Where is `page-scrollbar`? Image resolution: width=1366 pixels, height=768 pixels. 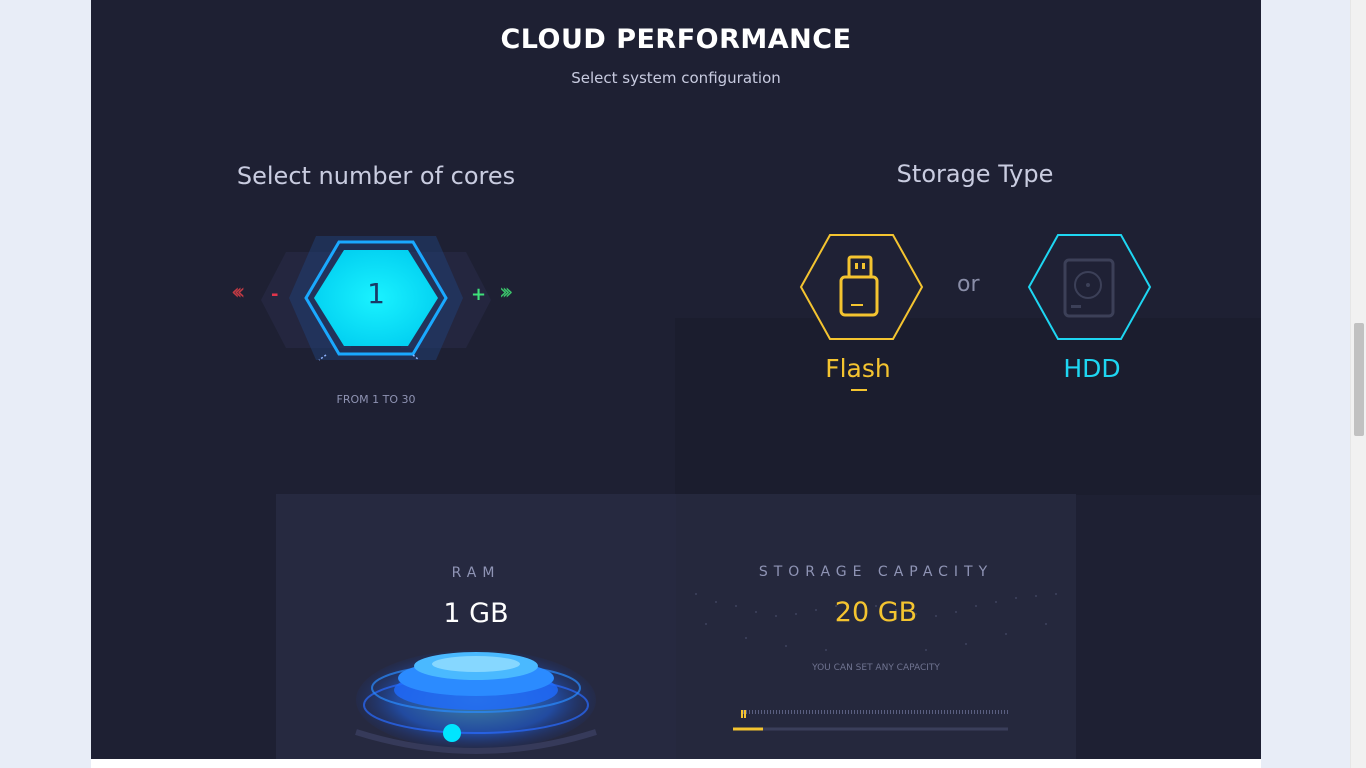 page-scrollbar is located at coordinates (1358, 384).